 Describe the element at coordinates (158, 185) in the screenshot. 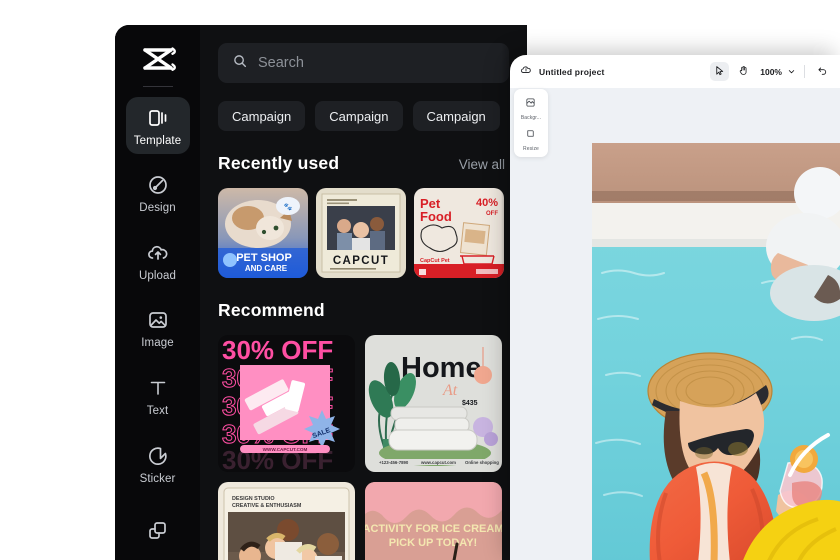

I see `design-brush-icon` at that location.